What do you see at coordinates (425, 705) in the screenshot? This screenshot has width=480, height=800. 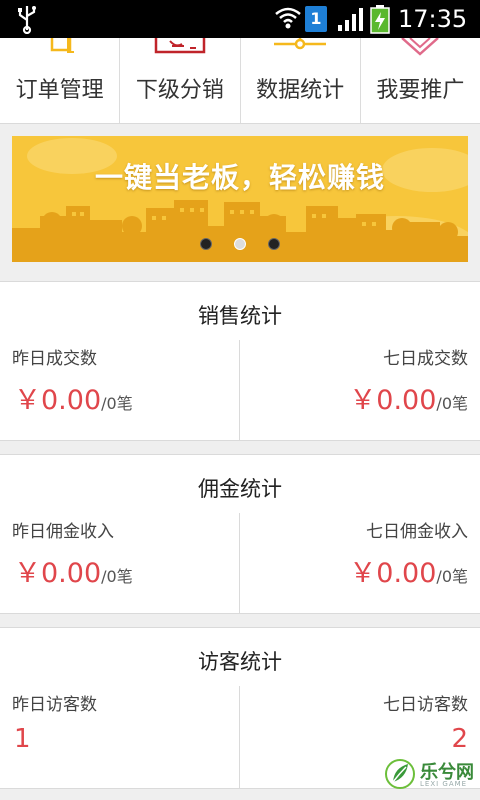 I see `stat-label: 七日访客数` at bounding box center [425, 705].